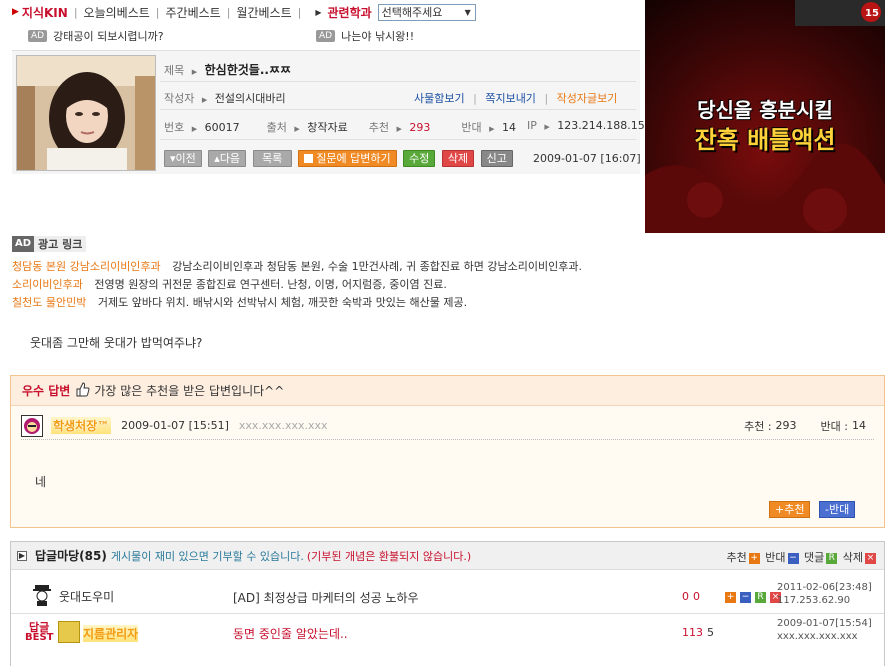 The image size is (888, 666). Describe the element at coordinates (837, 509) in the screenshot. I see `oppose-button: -반대` at that location.